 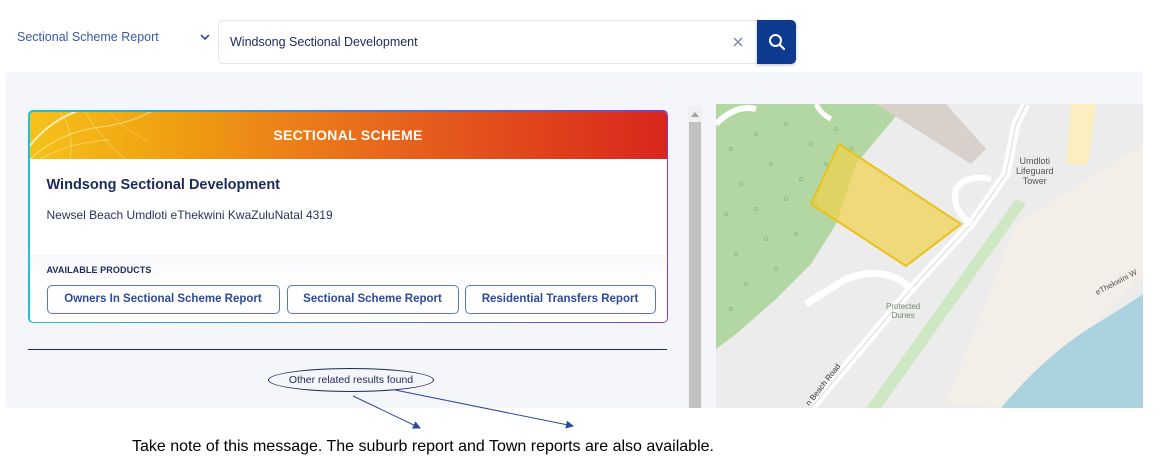 What do you see at coordinates (372, 299) in the screenshot?
I see `sectional-scheme-report-button: Sectional Scheme Report` at bounding box center [372, 299].